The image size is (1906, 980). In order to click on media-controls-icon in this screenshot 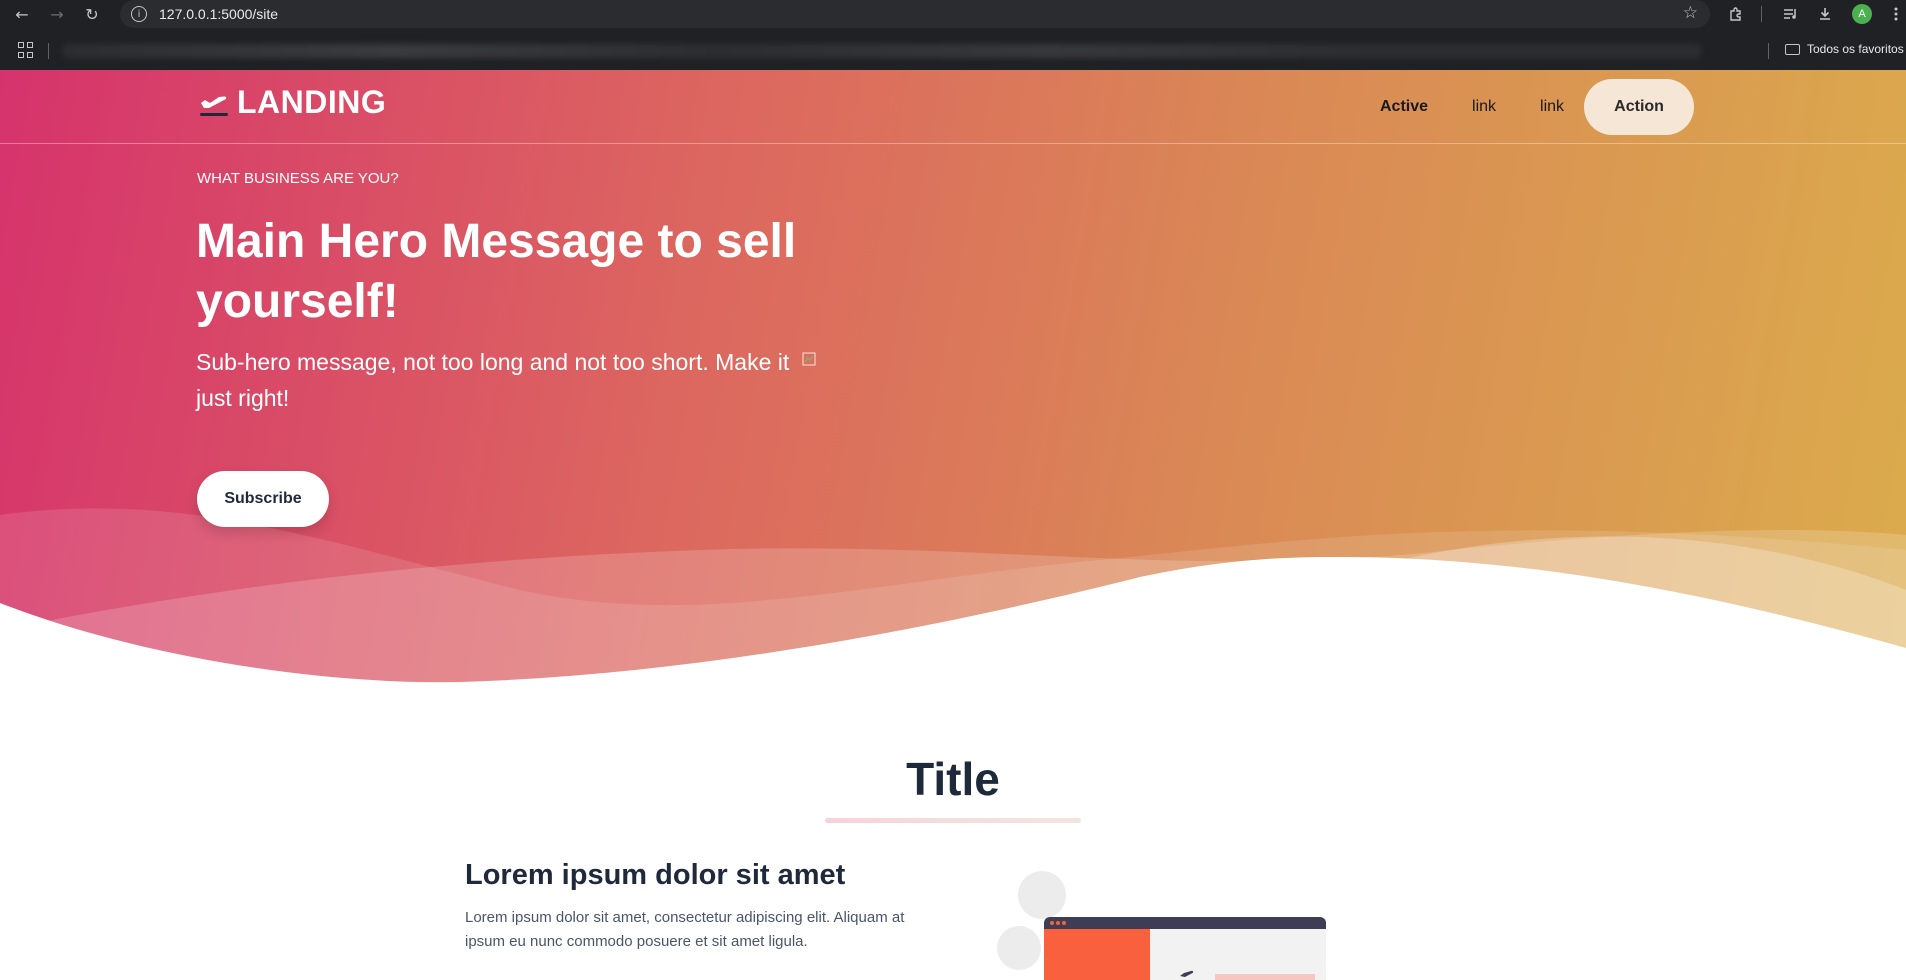, I will do `click(1790, 14)`.